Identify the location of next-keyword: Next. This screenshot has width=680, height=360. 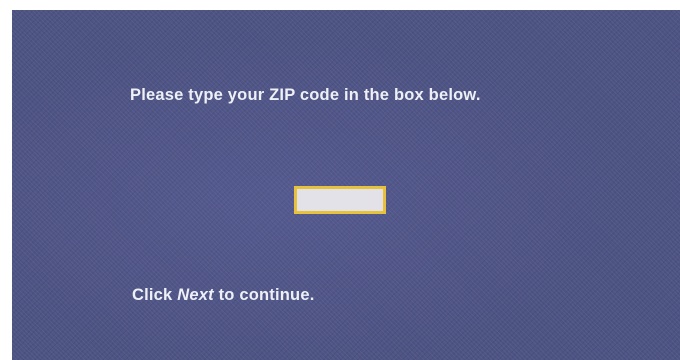
(195, 295).